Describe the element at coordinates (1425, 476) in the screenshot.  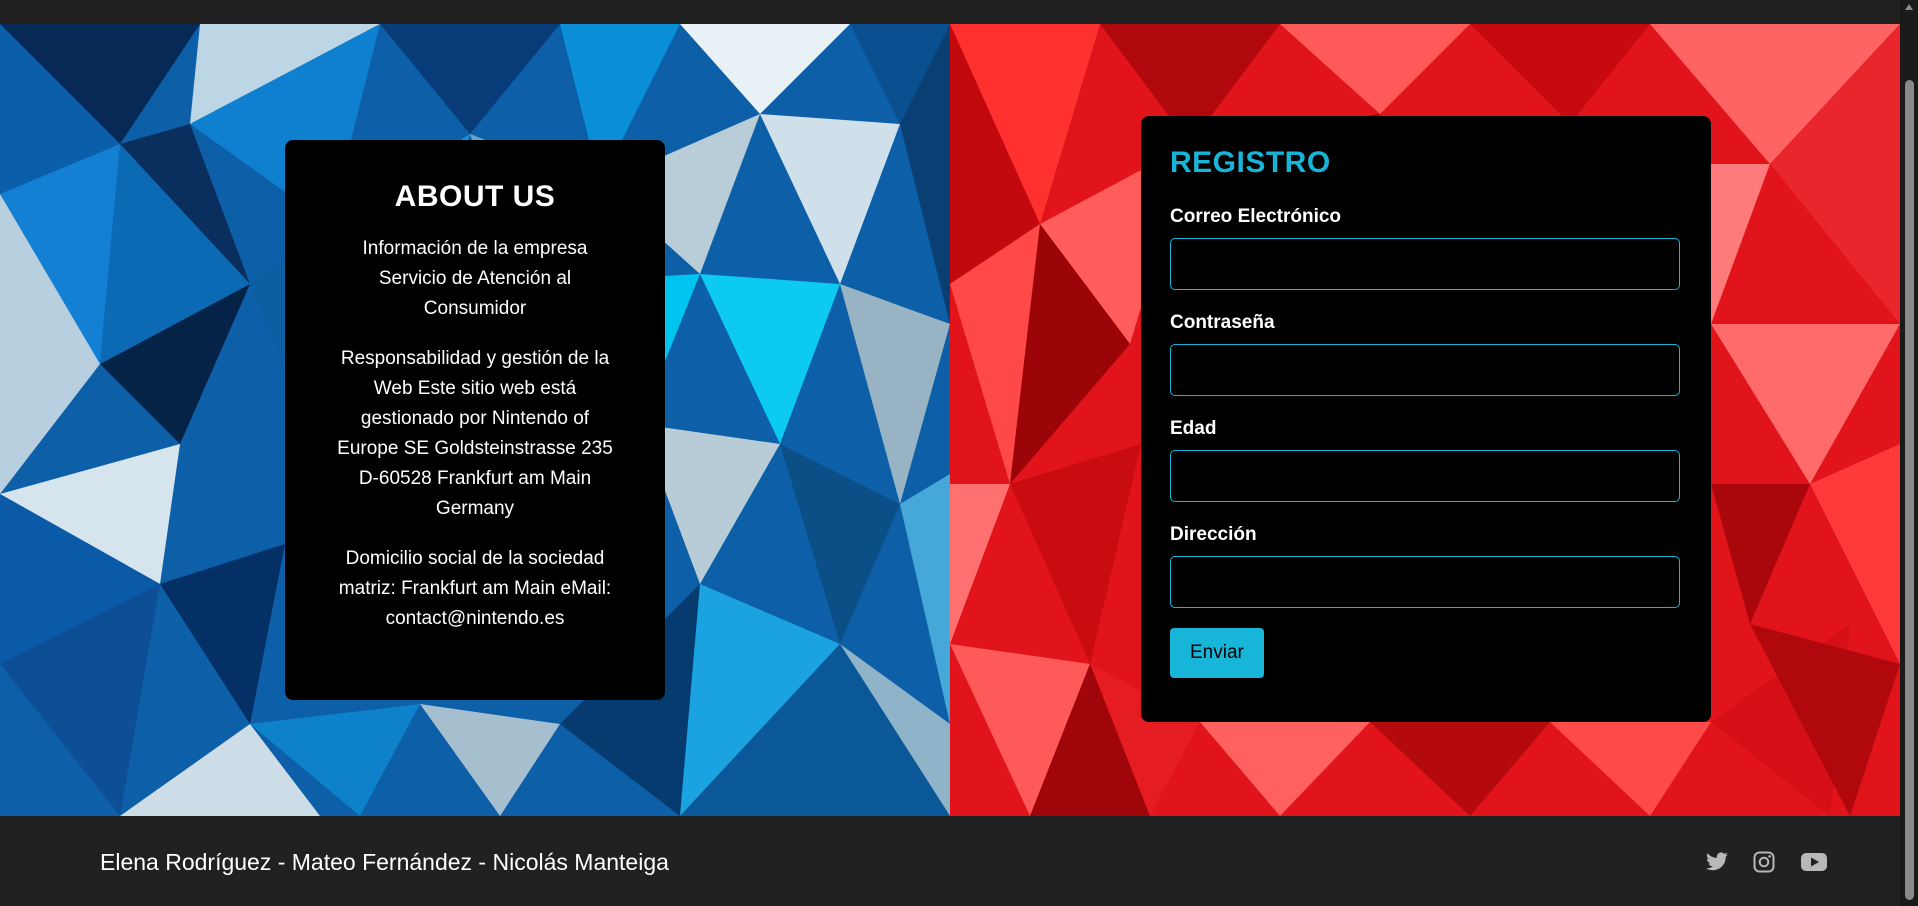
I see `age-input` at that location.